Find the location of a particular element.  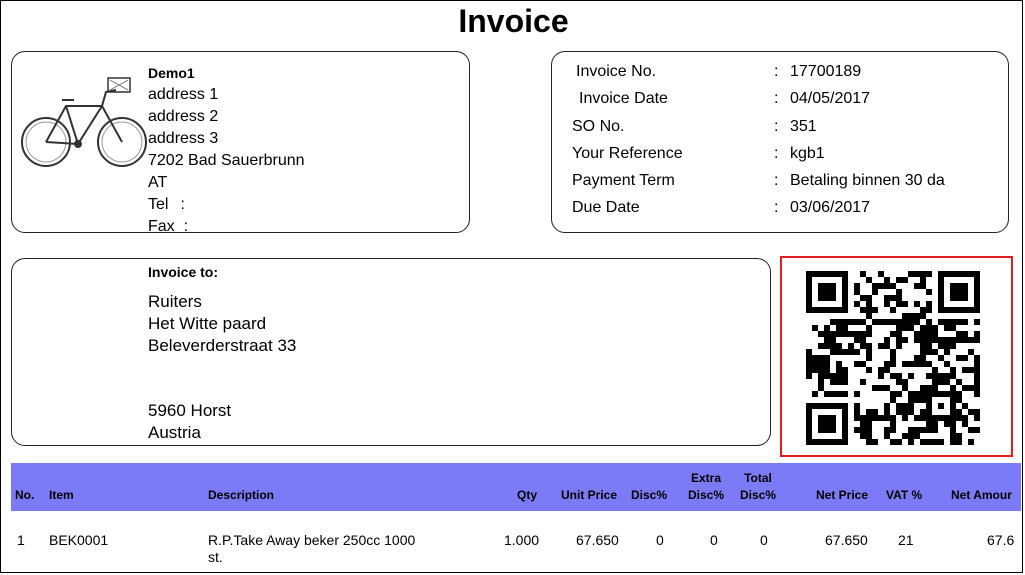

bill-to-line: Ruiters is located at coordinates (175, 301).